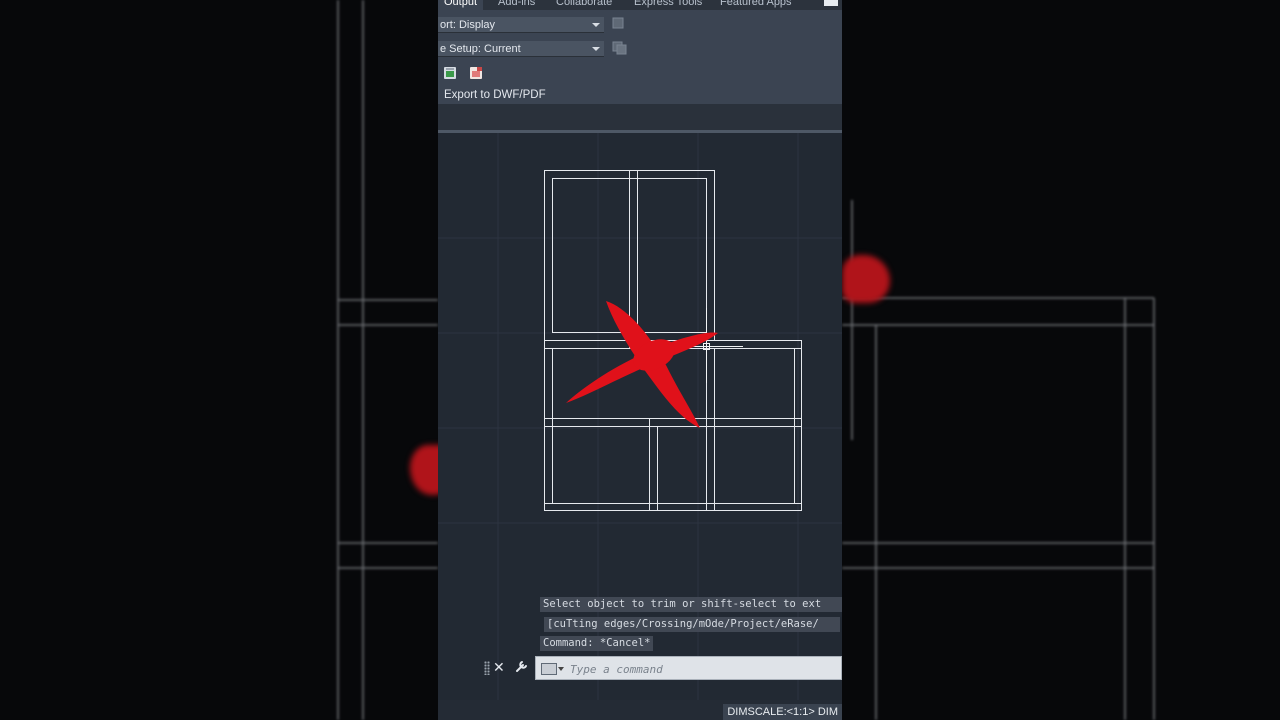 The width and height of the screenshot is (1280, 720). Describe the element at coordinates (756, 4) in the screenshot. I see `tab-featured-apps: Featured Apps` at that location.